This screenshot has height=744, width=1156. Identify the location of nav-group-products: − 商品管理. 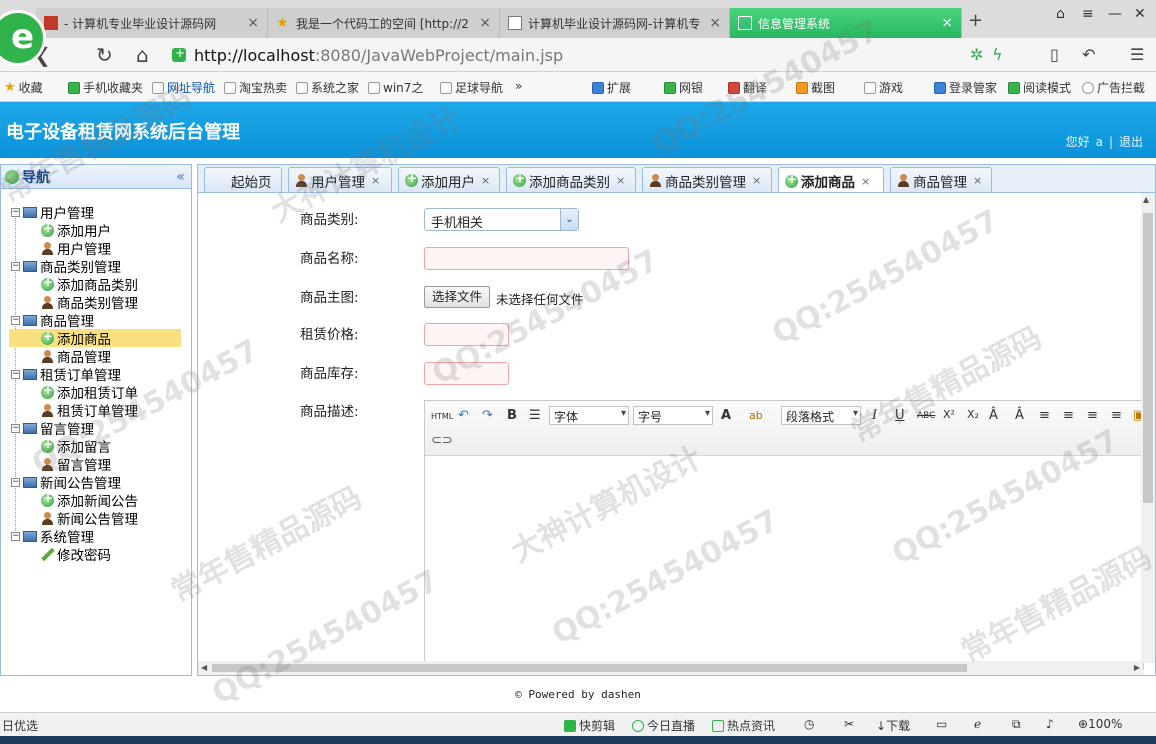
(96, 320).